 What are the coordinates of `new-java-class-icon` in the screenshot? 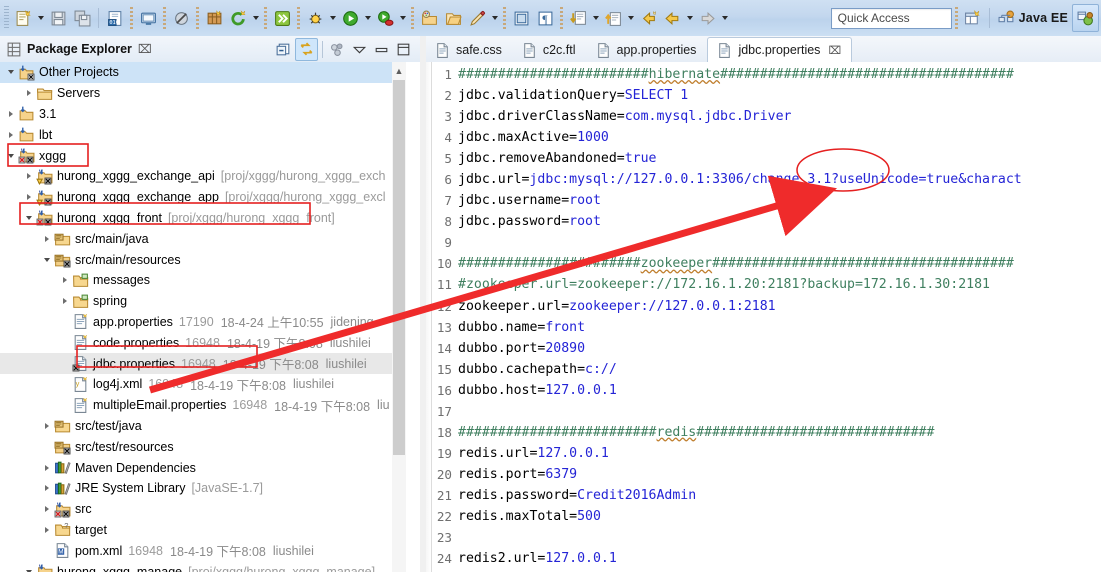 It's located at (238, 18).